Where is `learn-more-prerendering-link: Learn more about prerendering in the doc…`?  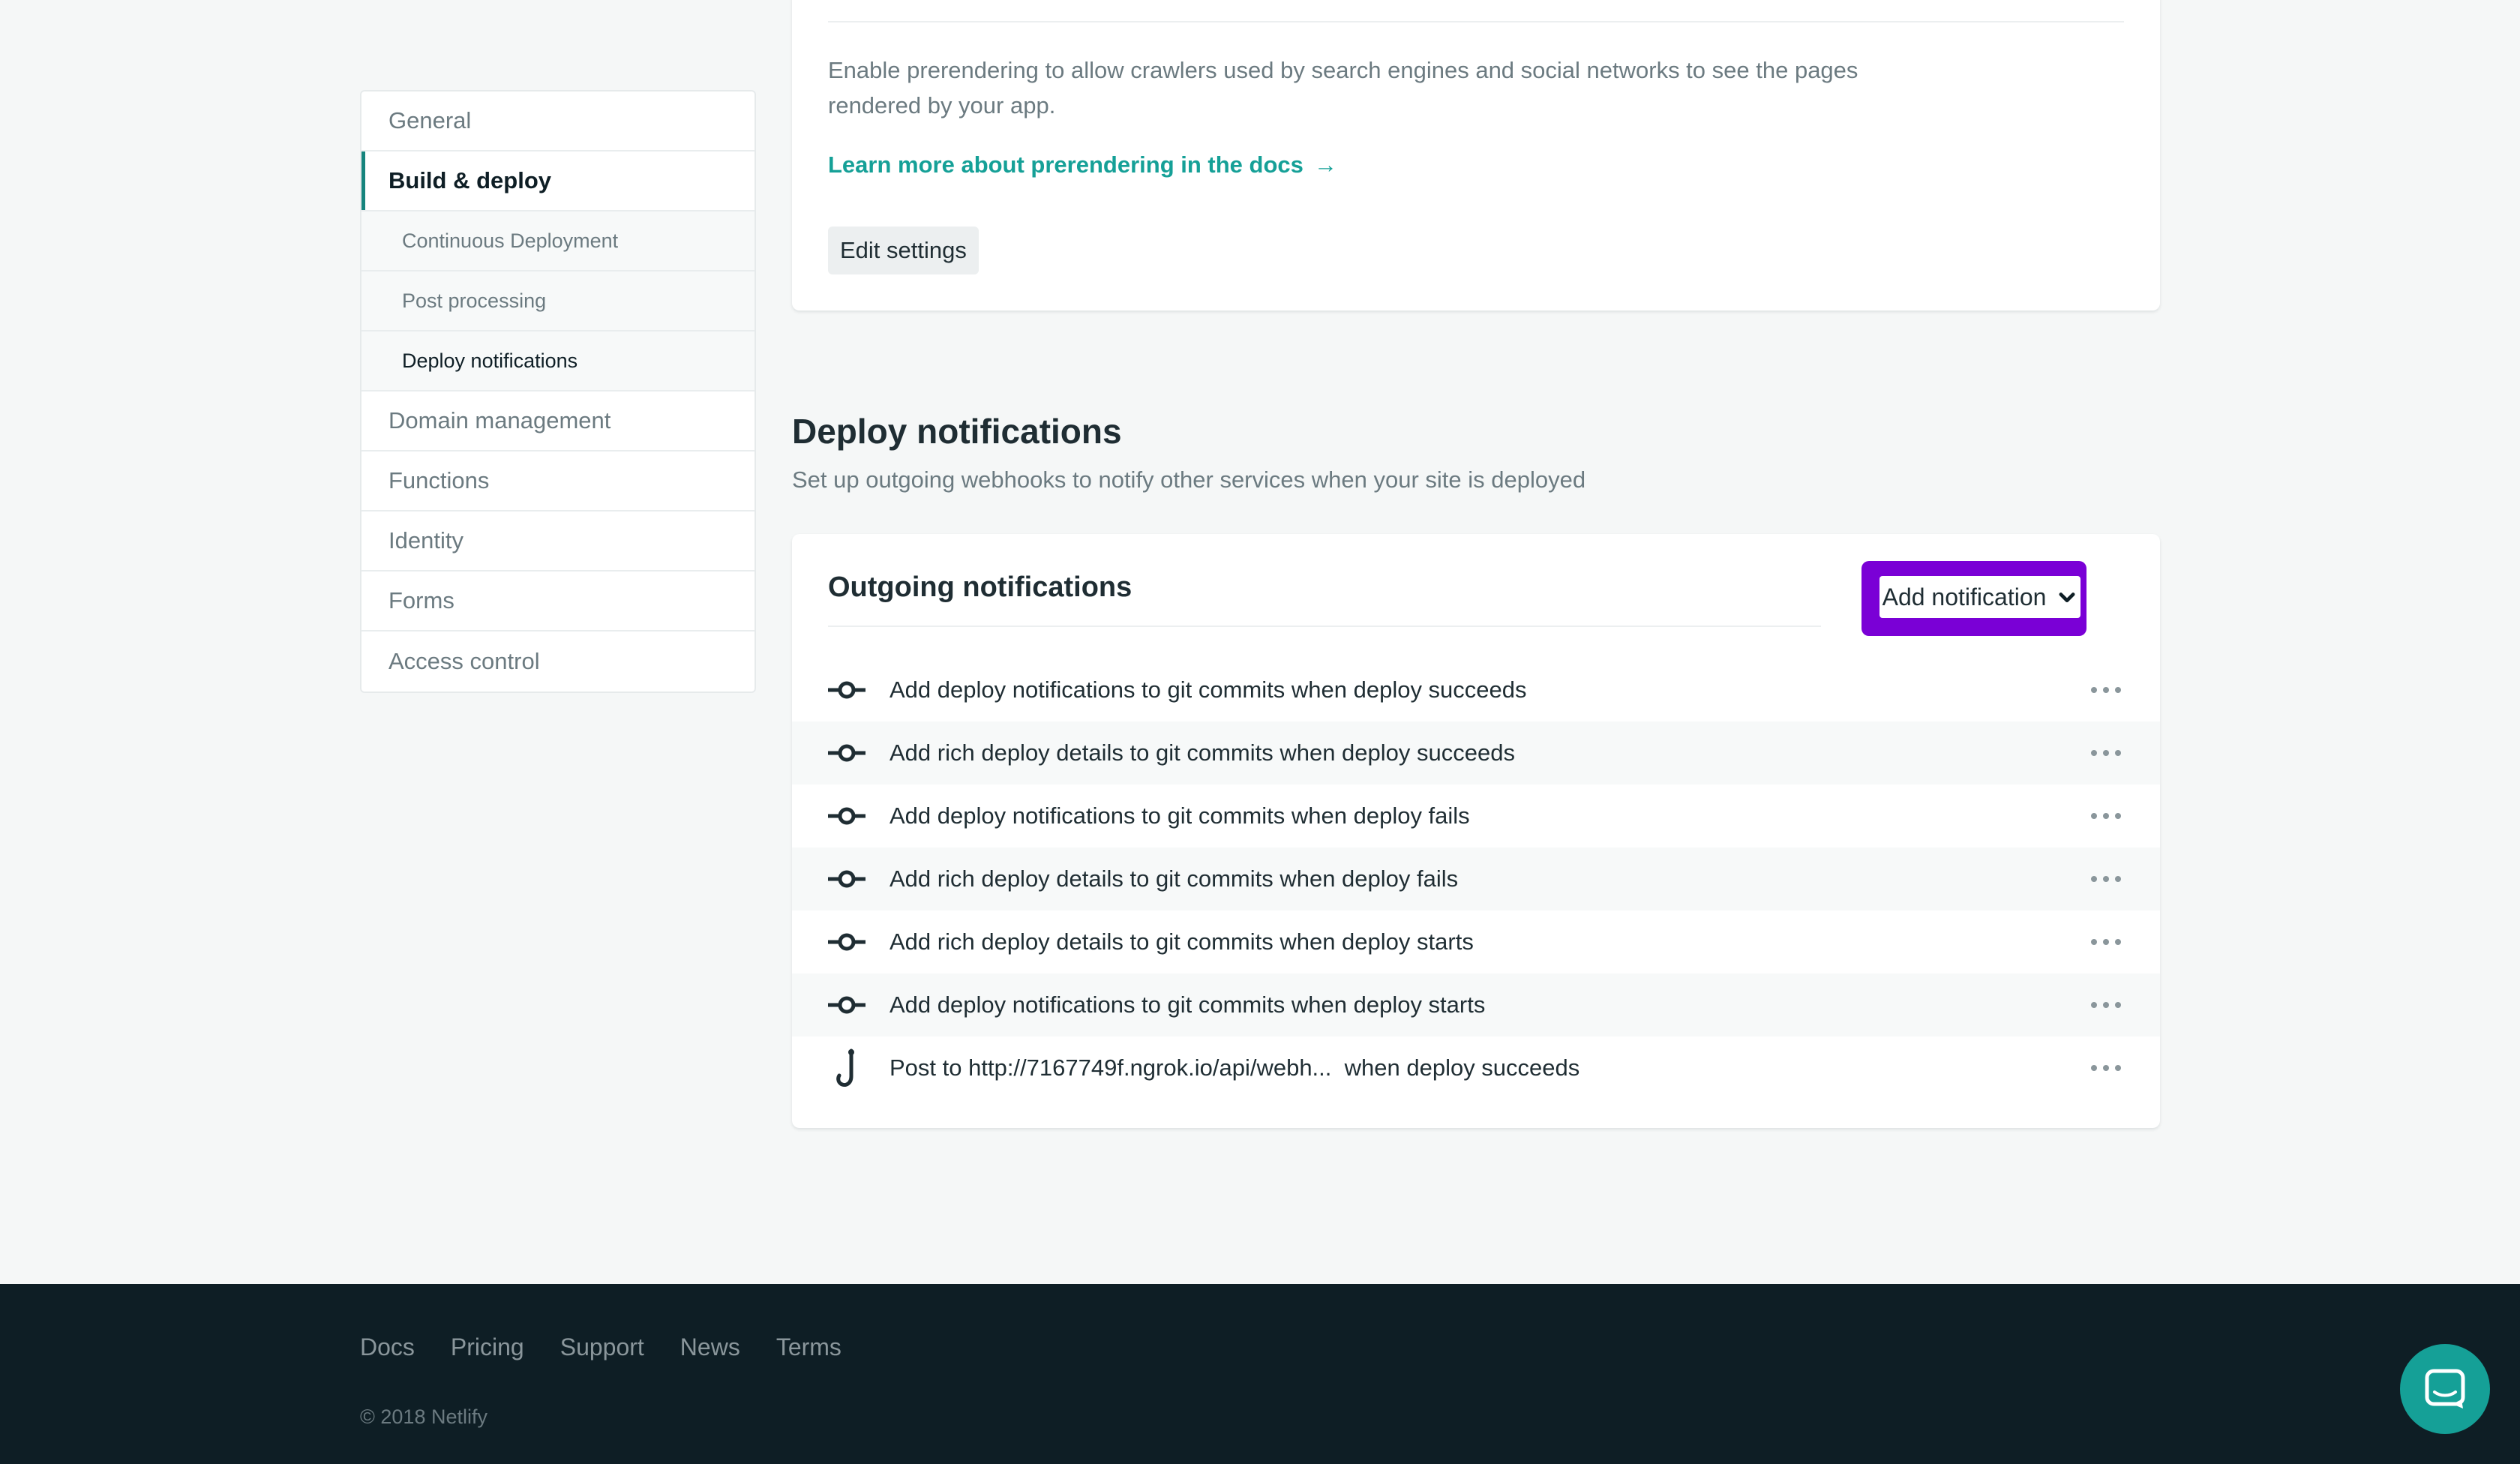
learn-more-prerendering-link: Learn more about prerendering in the doc… is located at coordinates (1082, 165).